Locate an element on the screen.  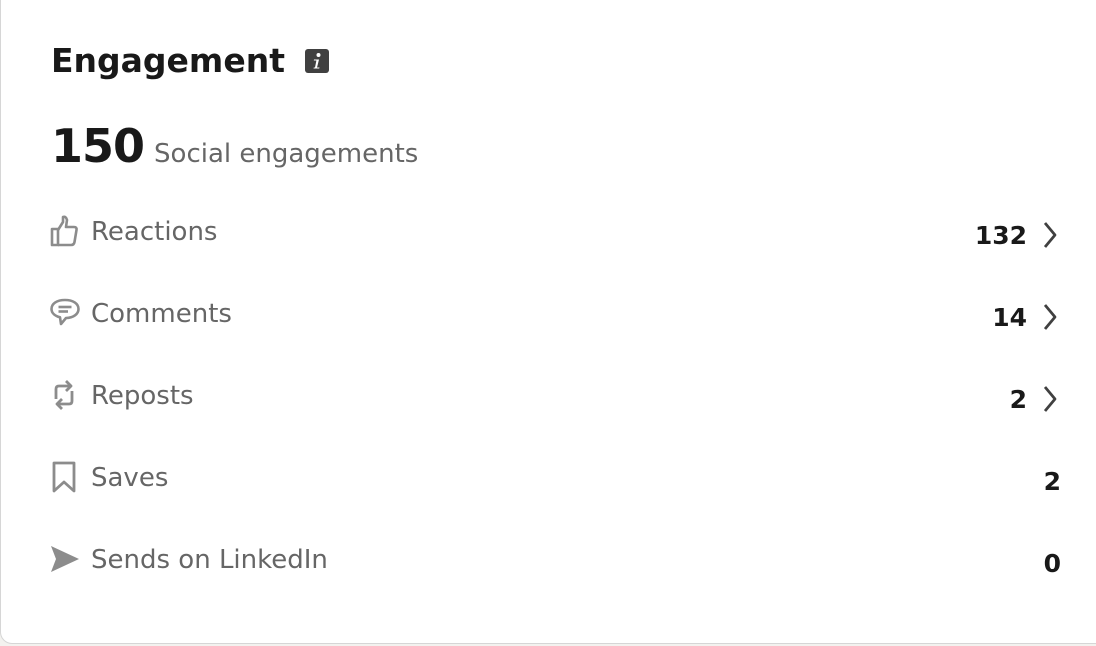
comments-count: 14 is located at coordinates (1009, 317).